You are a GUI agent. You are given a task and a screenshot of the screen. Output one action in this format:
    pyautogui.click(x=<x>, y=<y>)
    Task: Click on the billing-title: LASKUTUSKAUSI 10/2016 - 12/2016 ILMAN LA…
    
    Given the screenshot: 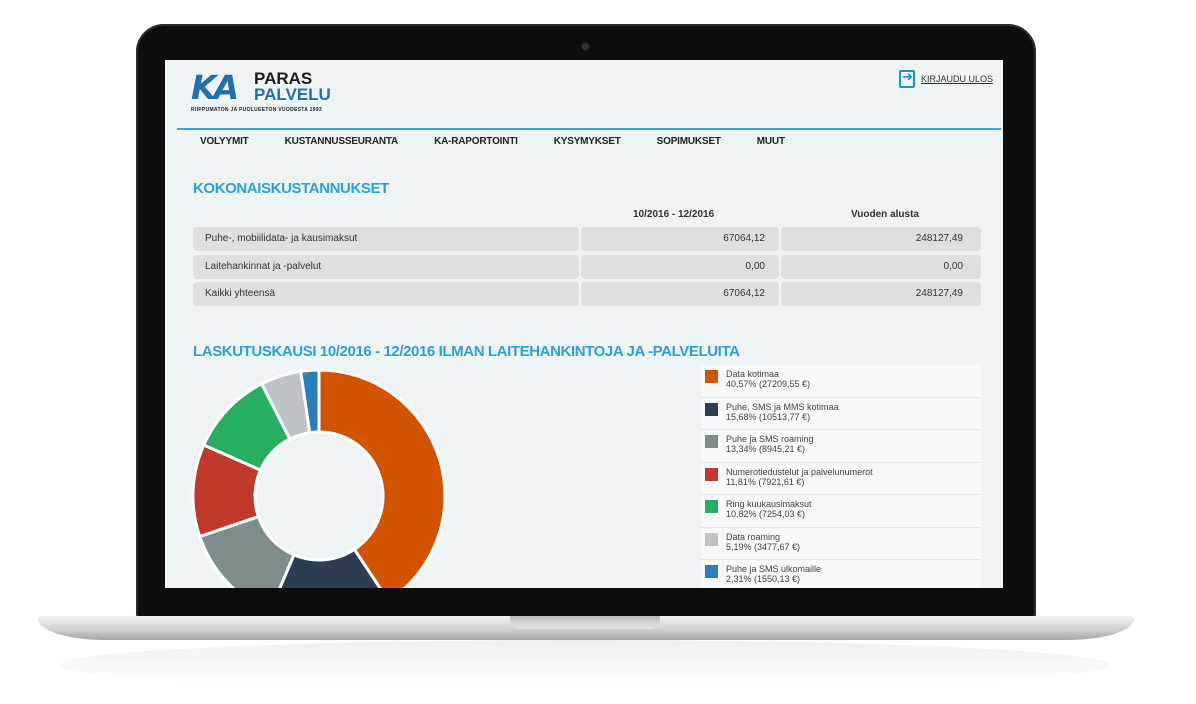 What is the action you would take?
    pyautogui.click(x=466, y=351)
    